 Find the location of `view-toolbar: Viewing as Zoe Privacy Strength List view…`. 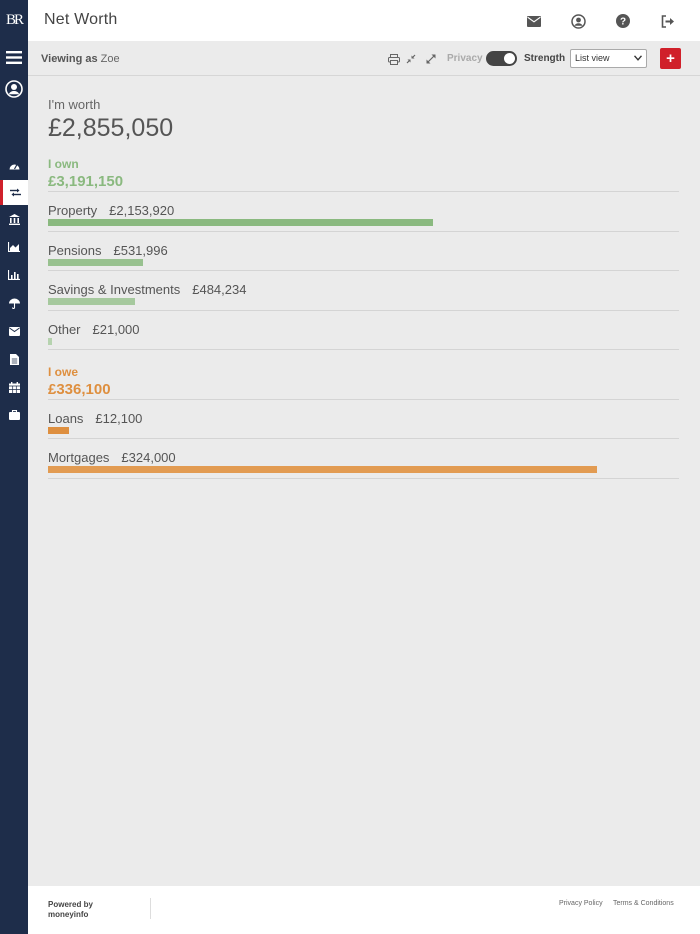

view-toolbar: Viewing as Zoe Privacy Strength List view… is located at coordinates (364, 58).